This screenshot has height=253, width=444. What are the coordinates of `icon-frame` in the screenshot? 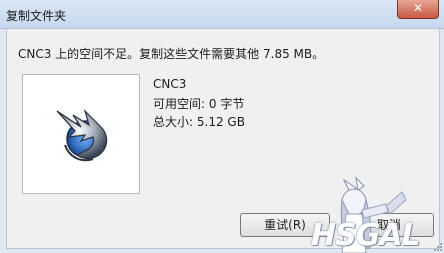 It's located at (81, 134).